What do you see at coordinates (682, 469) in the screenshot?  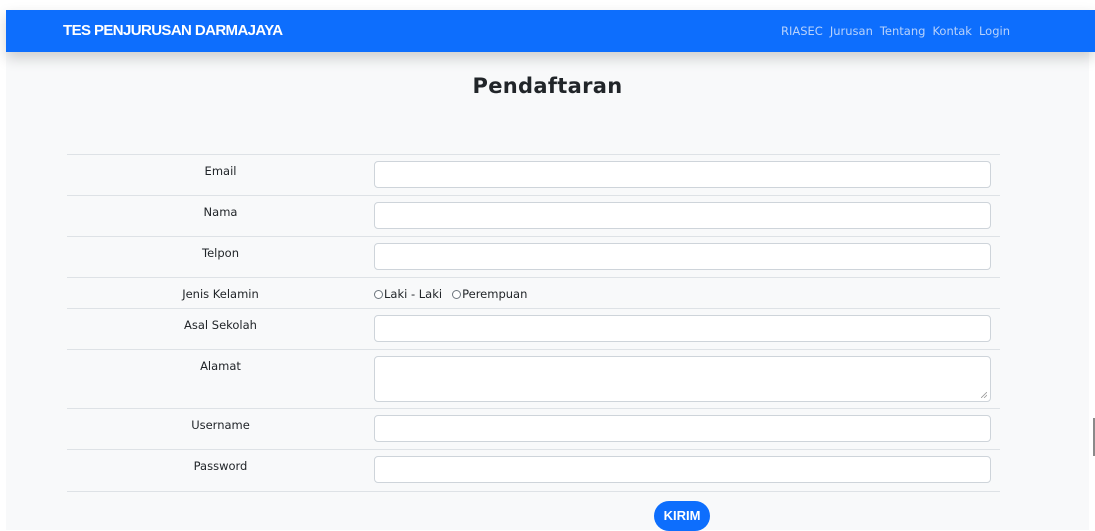 I see `password-input` at bounding box center [682, 469].